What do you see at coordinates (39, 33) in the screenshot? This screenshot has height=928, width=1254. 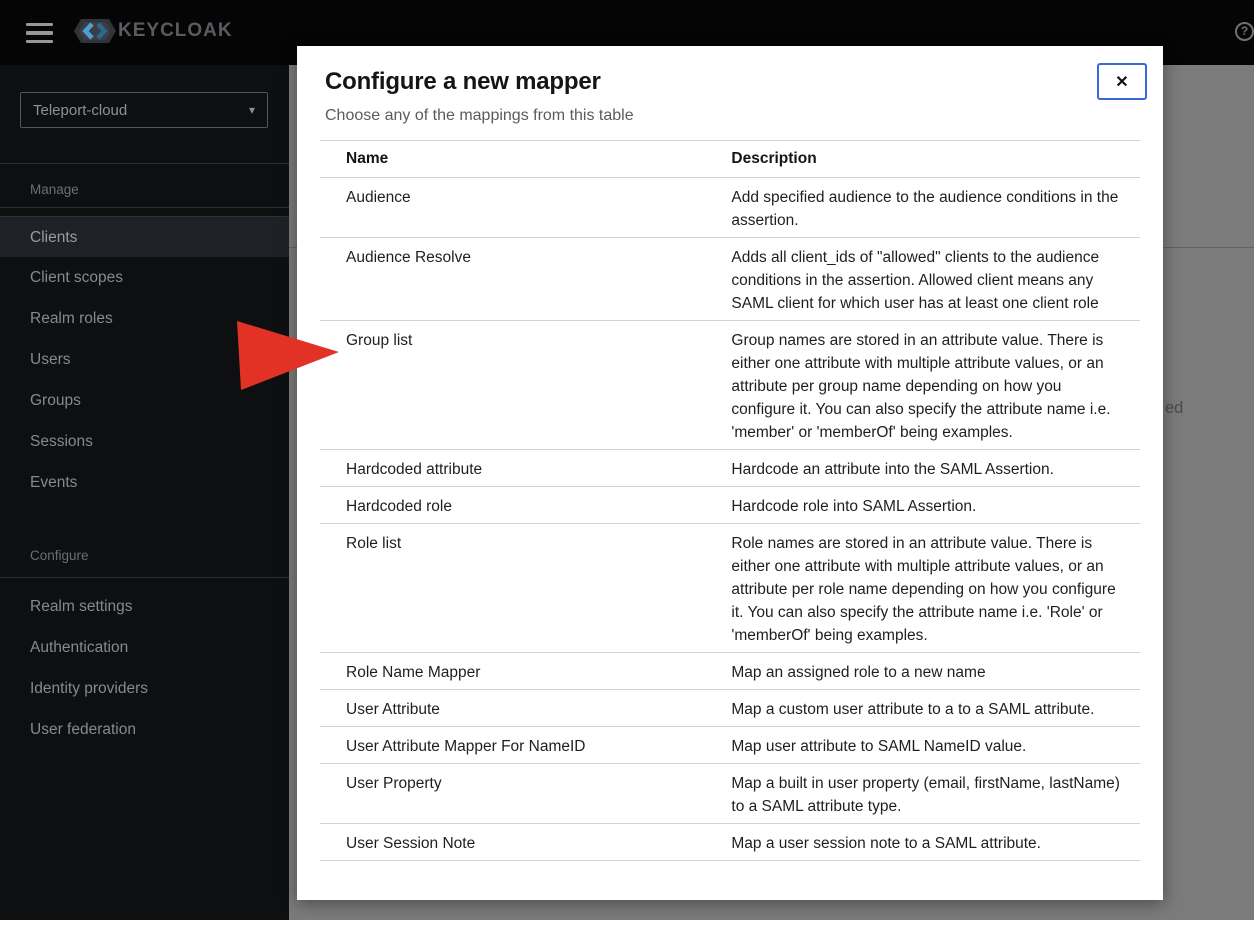 I see `hamburger-menu-icon` at bounding box center [39, 33].